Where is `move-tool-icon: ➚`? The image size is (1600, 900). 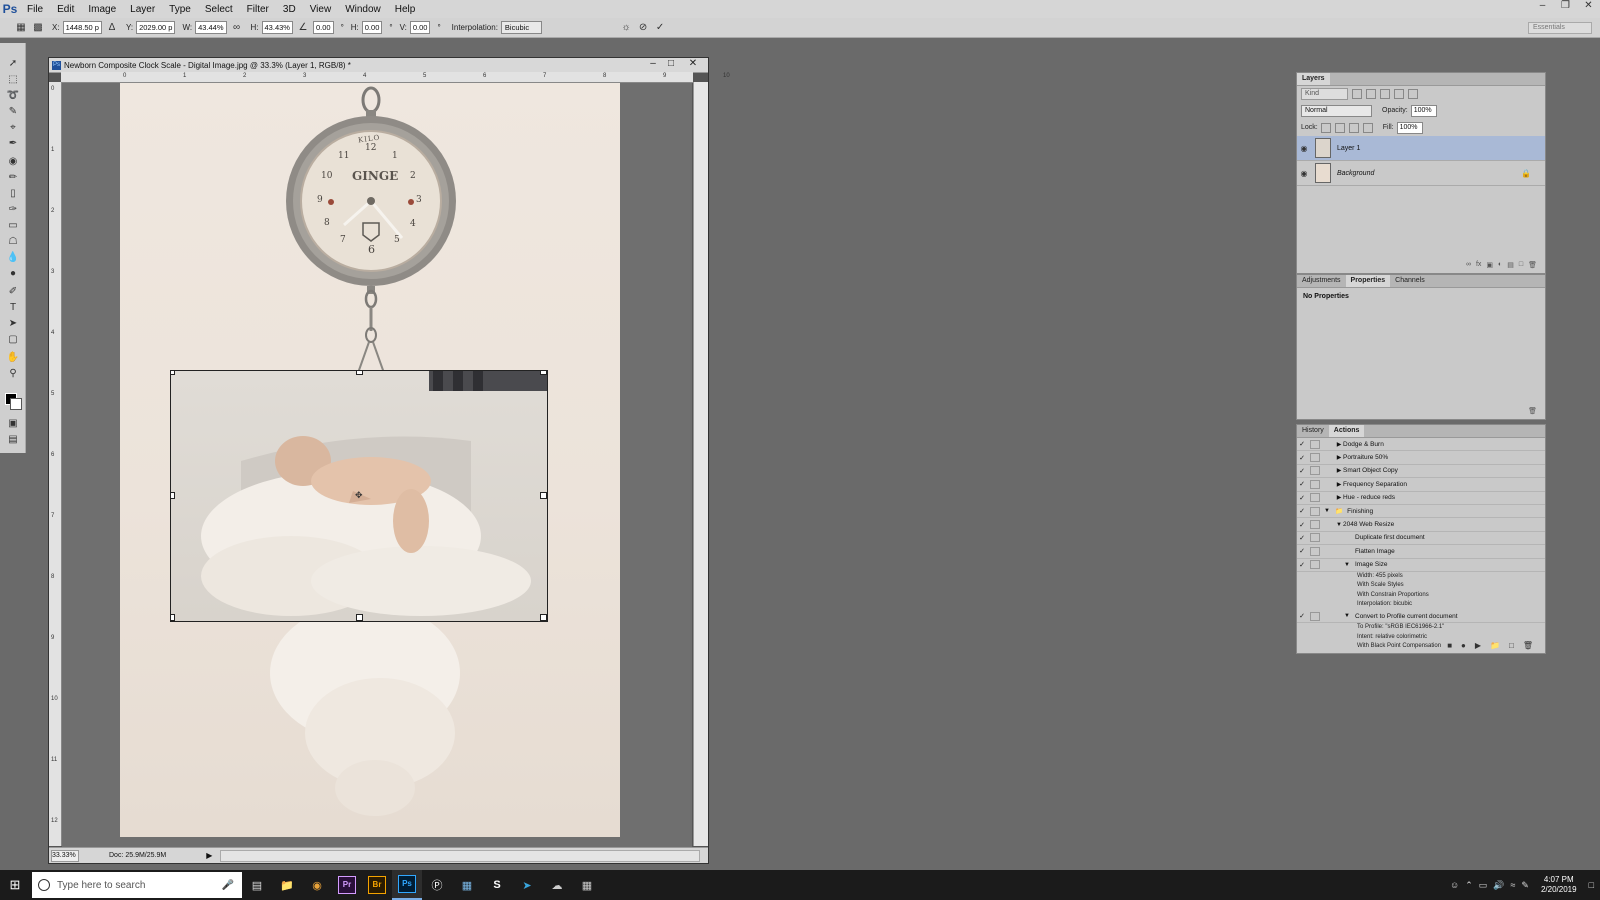
move-tool-icon: ➚ is located at coordinates (13, 64).